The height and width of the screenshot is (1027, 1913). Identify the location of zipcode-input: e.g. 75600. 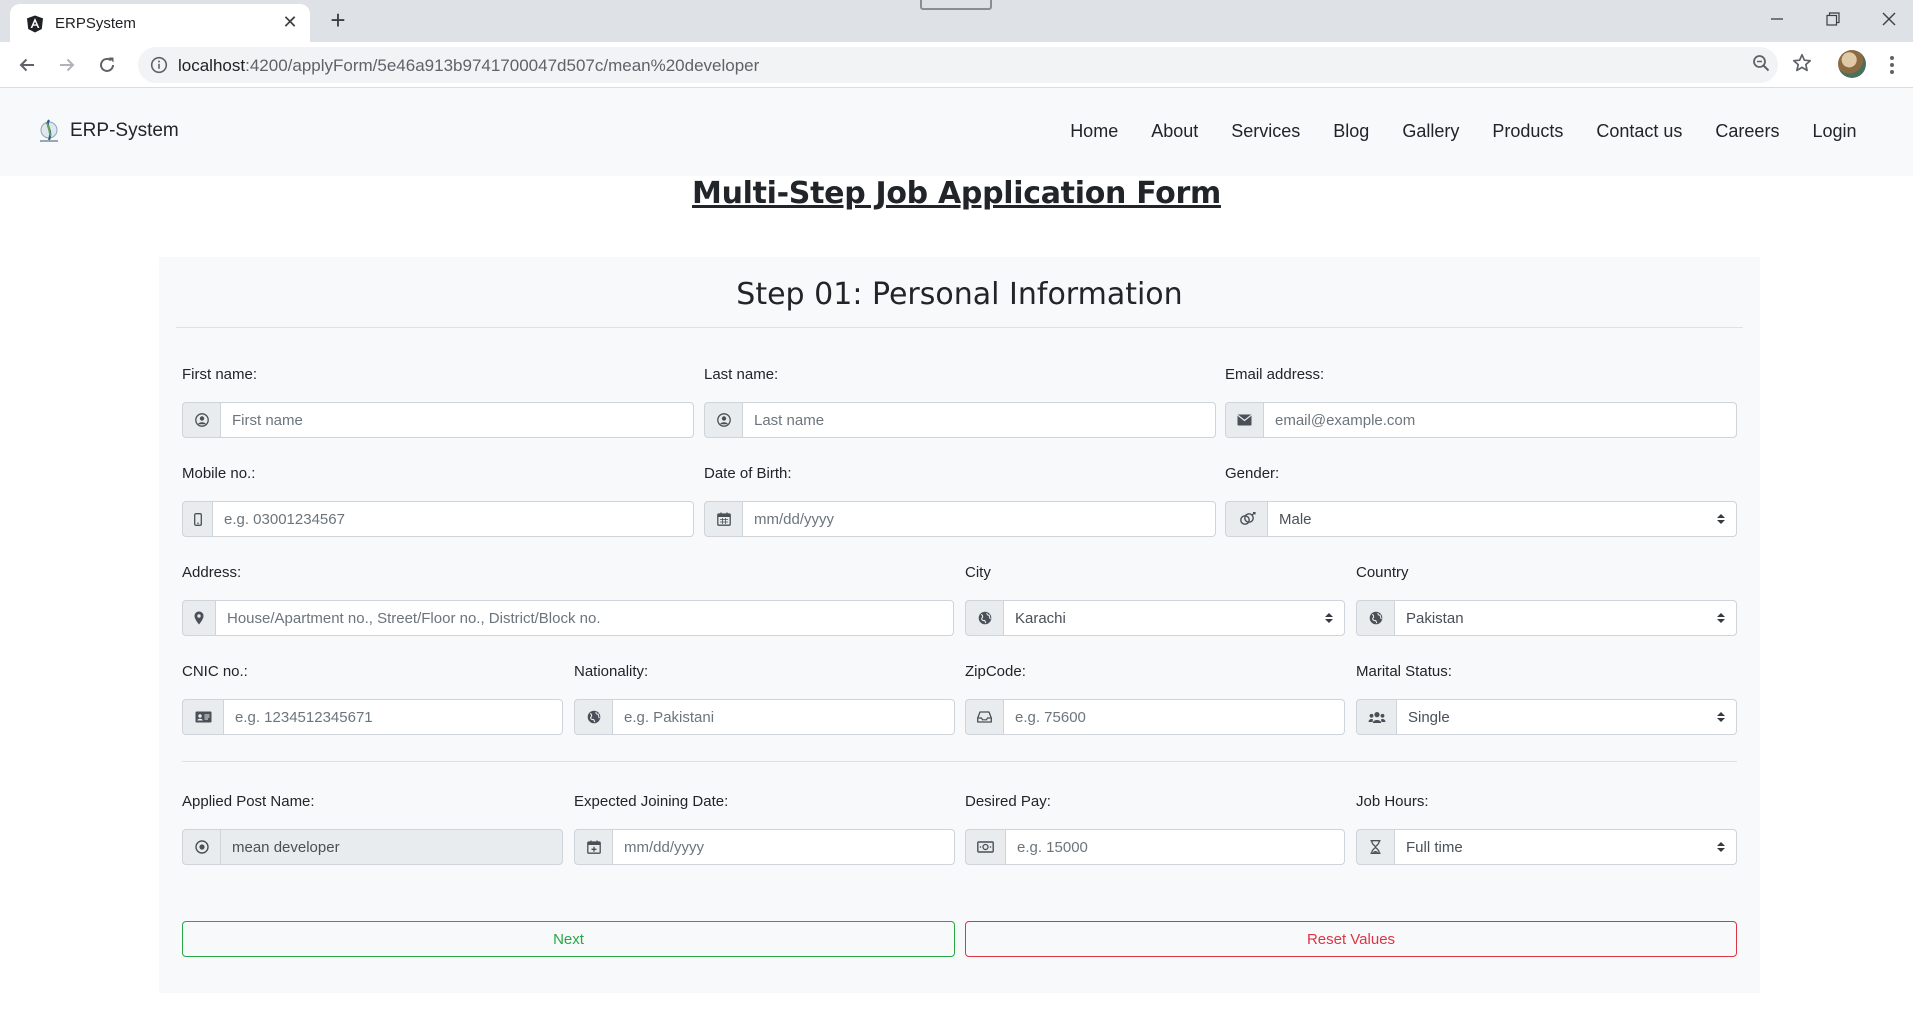
(1174, 717).